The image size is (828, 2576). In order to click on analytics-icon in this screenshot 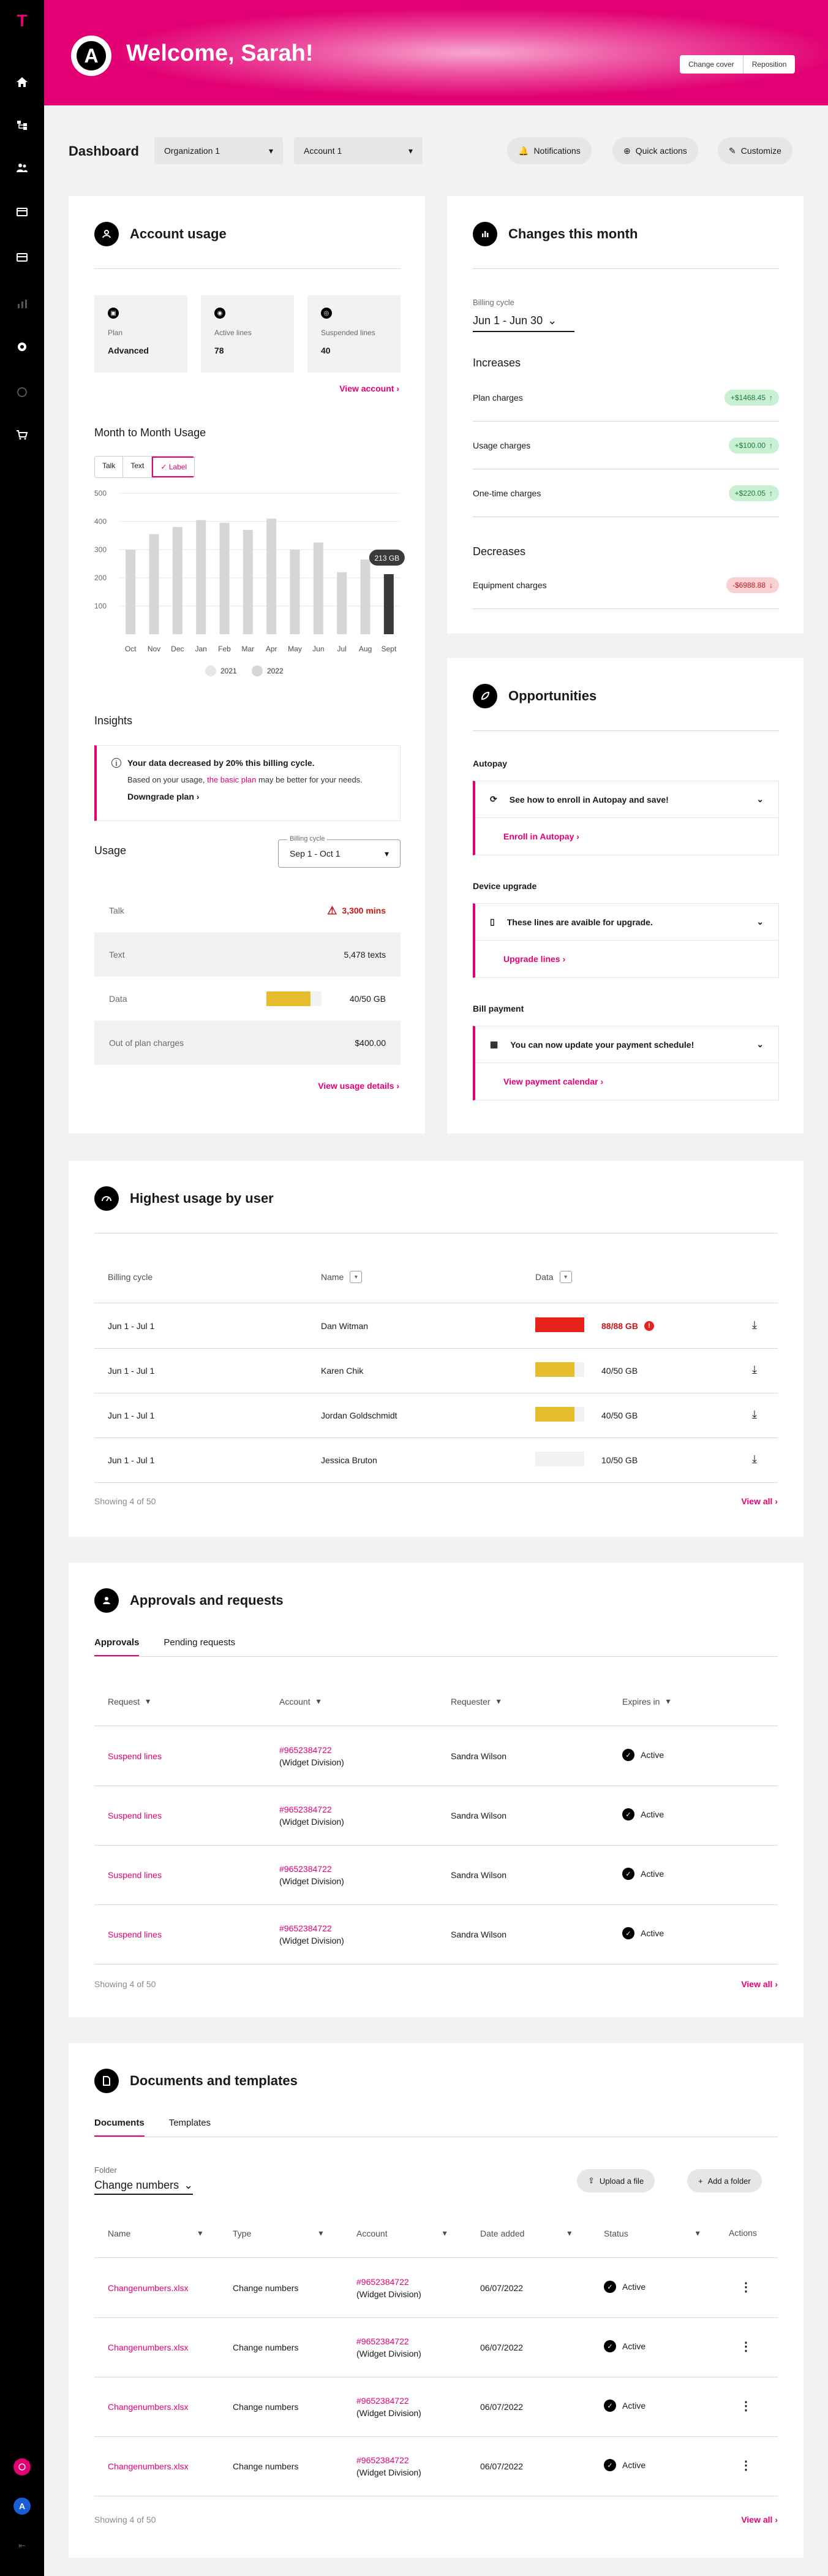, I will do `click(22, 304)`.